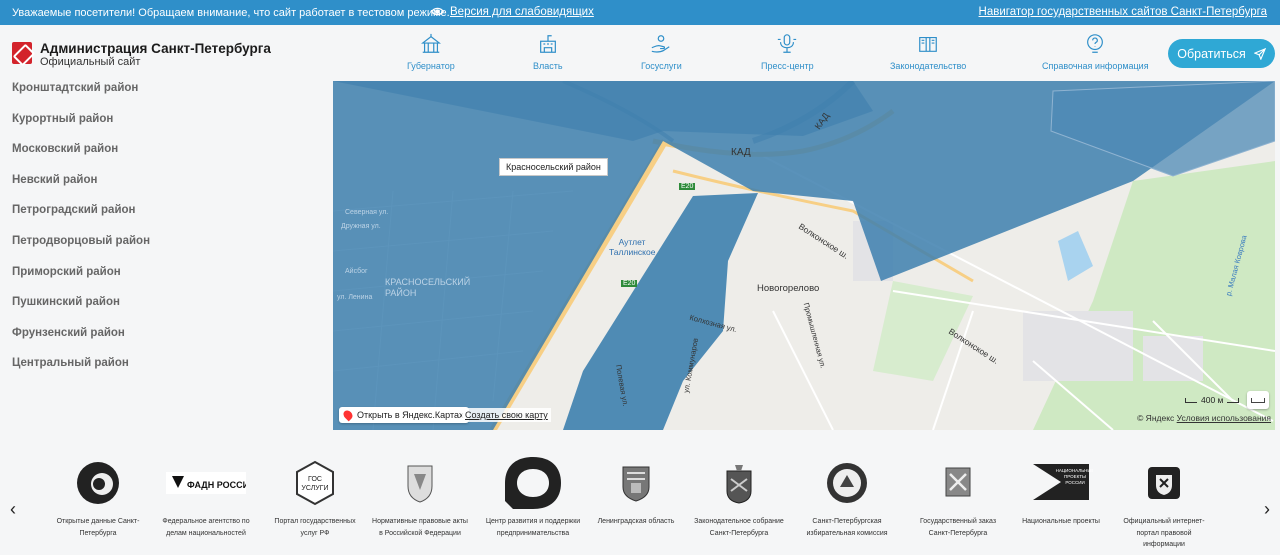 This screenshot has width=1280, height=555. What do you see at coordinates (167, 157) in the screenshot?
I see `district-item: Московский район` at bounding box center [167, 157].